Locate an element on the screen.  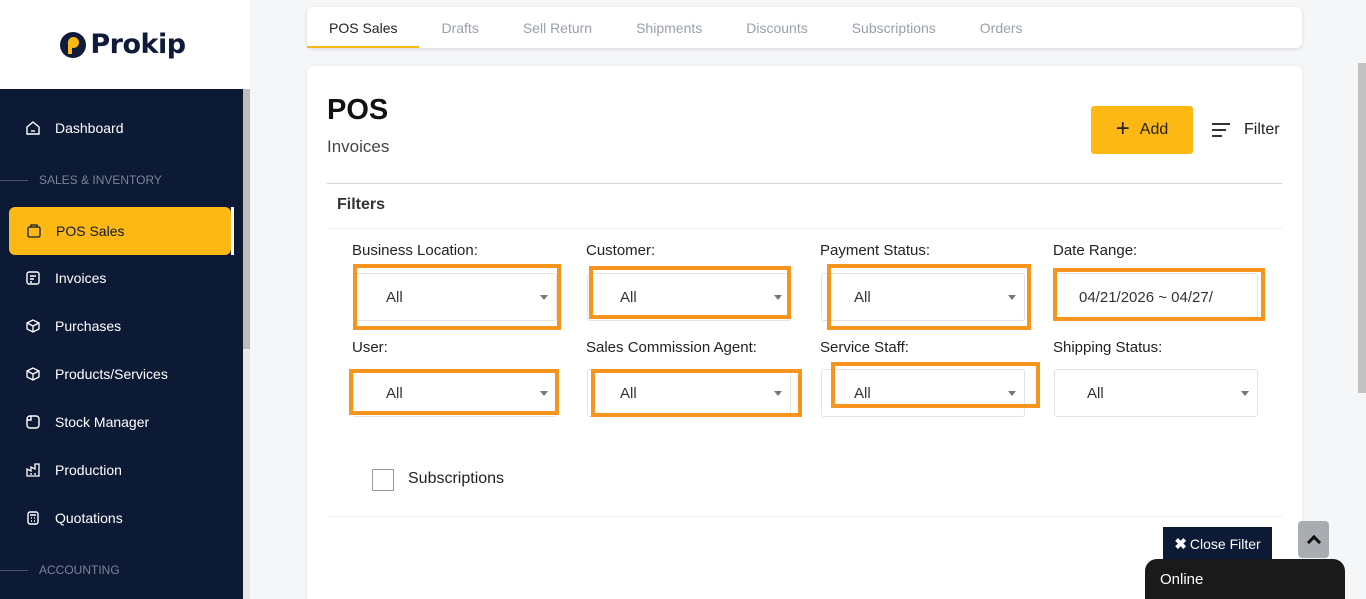
sidebar-item-dashboard: Dashboard is located at coordinates (121, 128).